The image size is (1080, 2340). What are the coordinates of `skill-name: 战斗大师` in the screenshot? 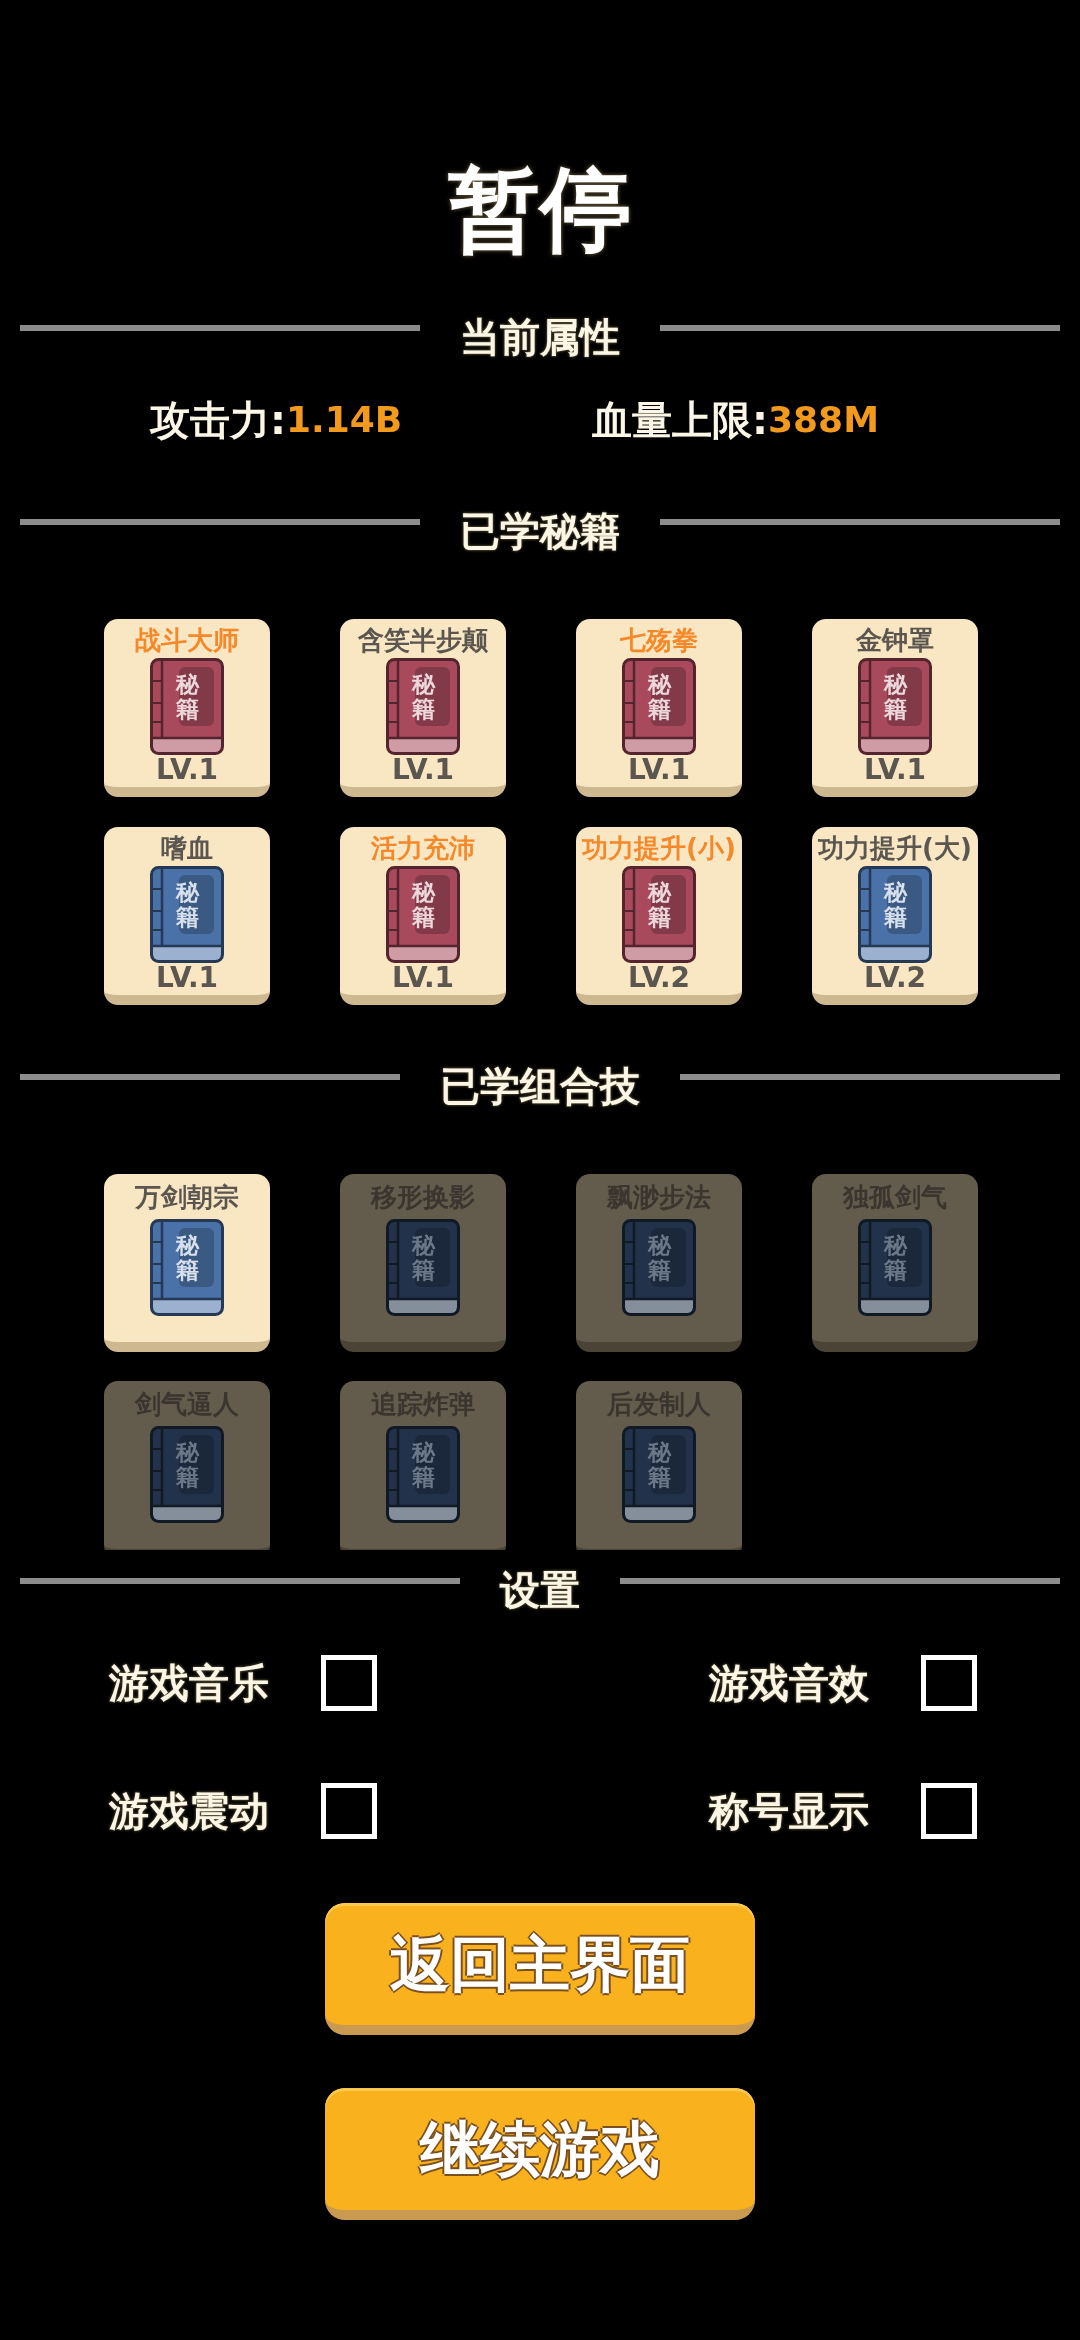 It's located at (187, 640).